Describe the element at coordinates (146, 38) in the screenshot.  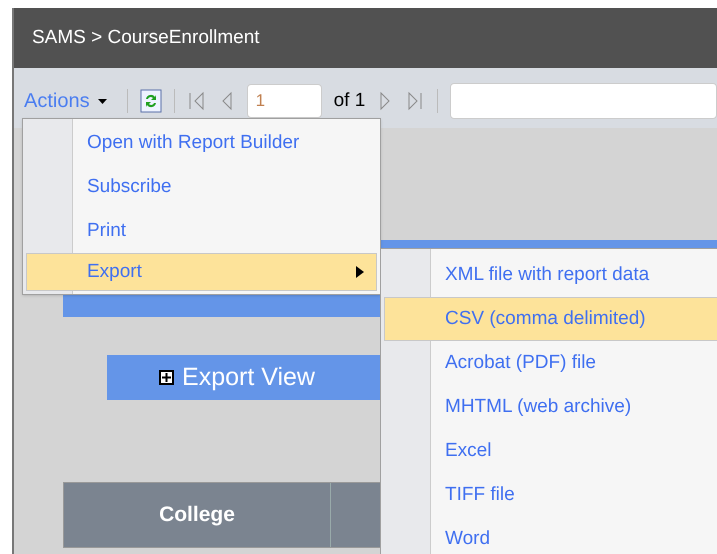
I see `breadcrumb: SAMS > CourseEnrollment` at that location.